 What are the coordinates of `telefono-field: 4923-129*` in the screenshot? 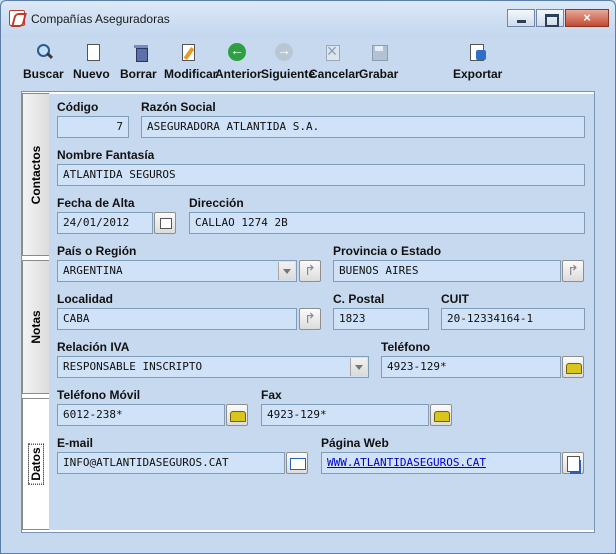 It's located at (471, 367).